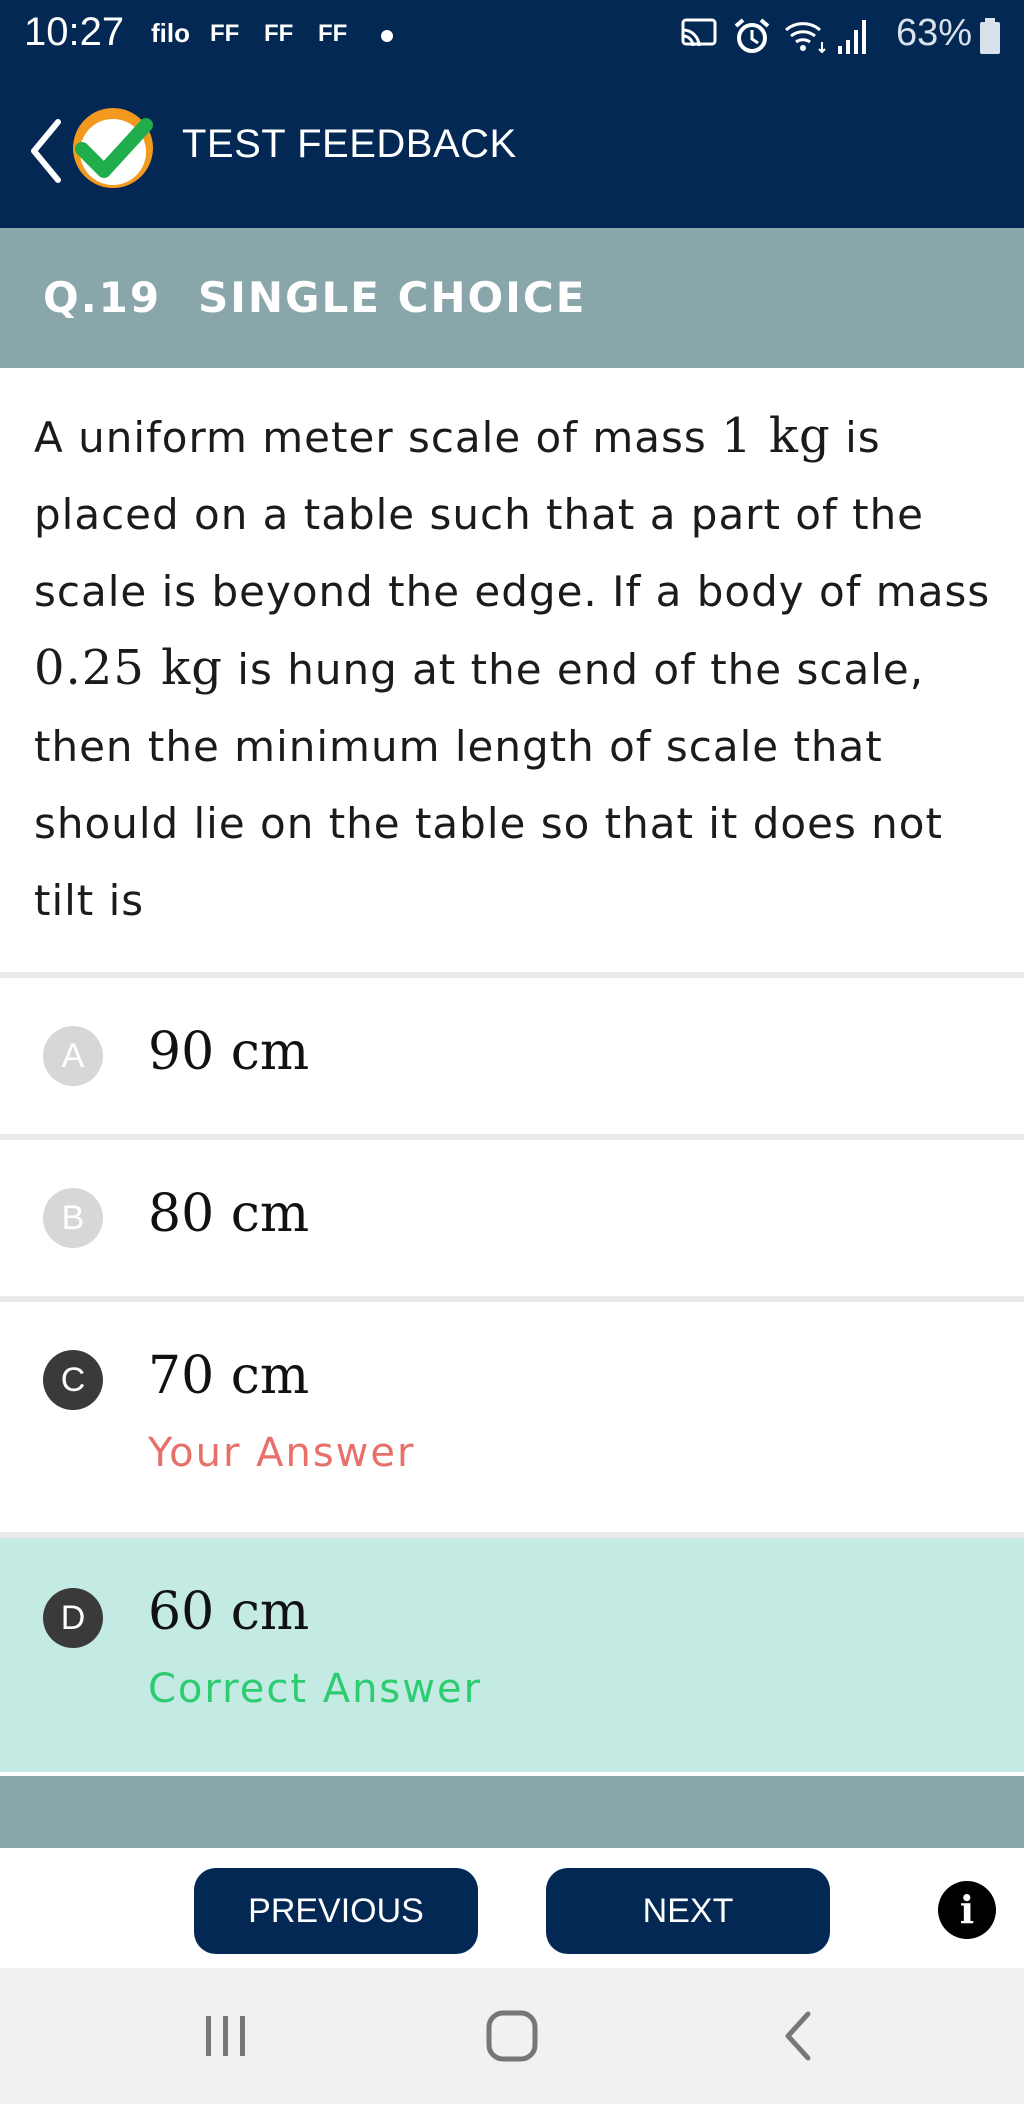 Image resolution: width=1024 pixels, height=2104 pixels. I want to click on option-c: C 70 cm Your Answer, so click(512, 1420).